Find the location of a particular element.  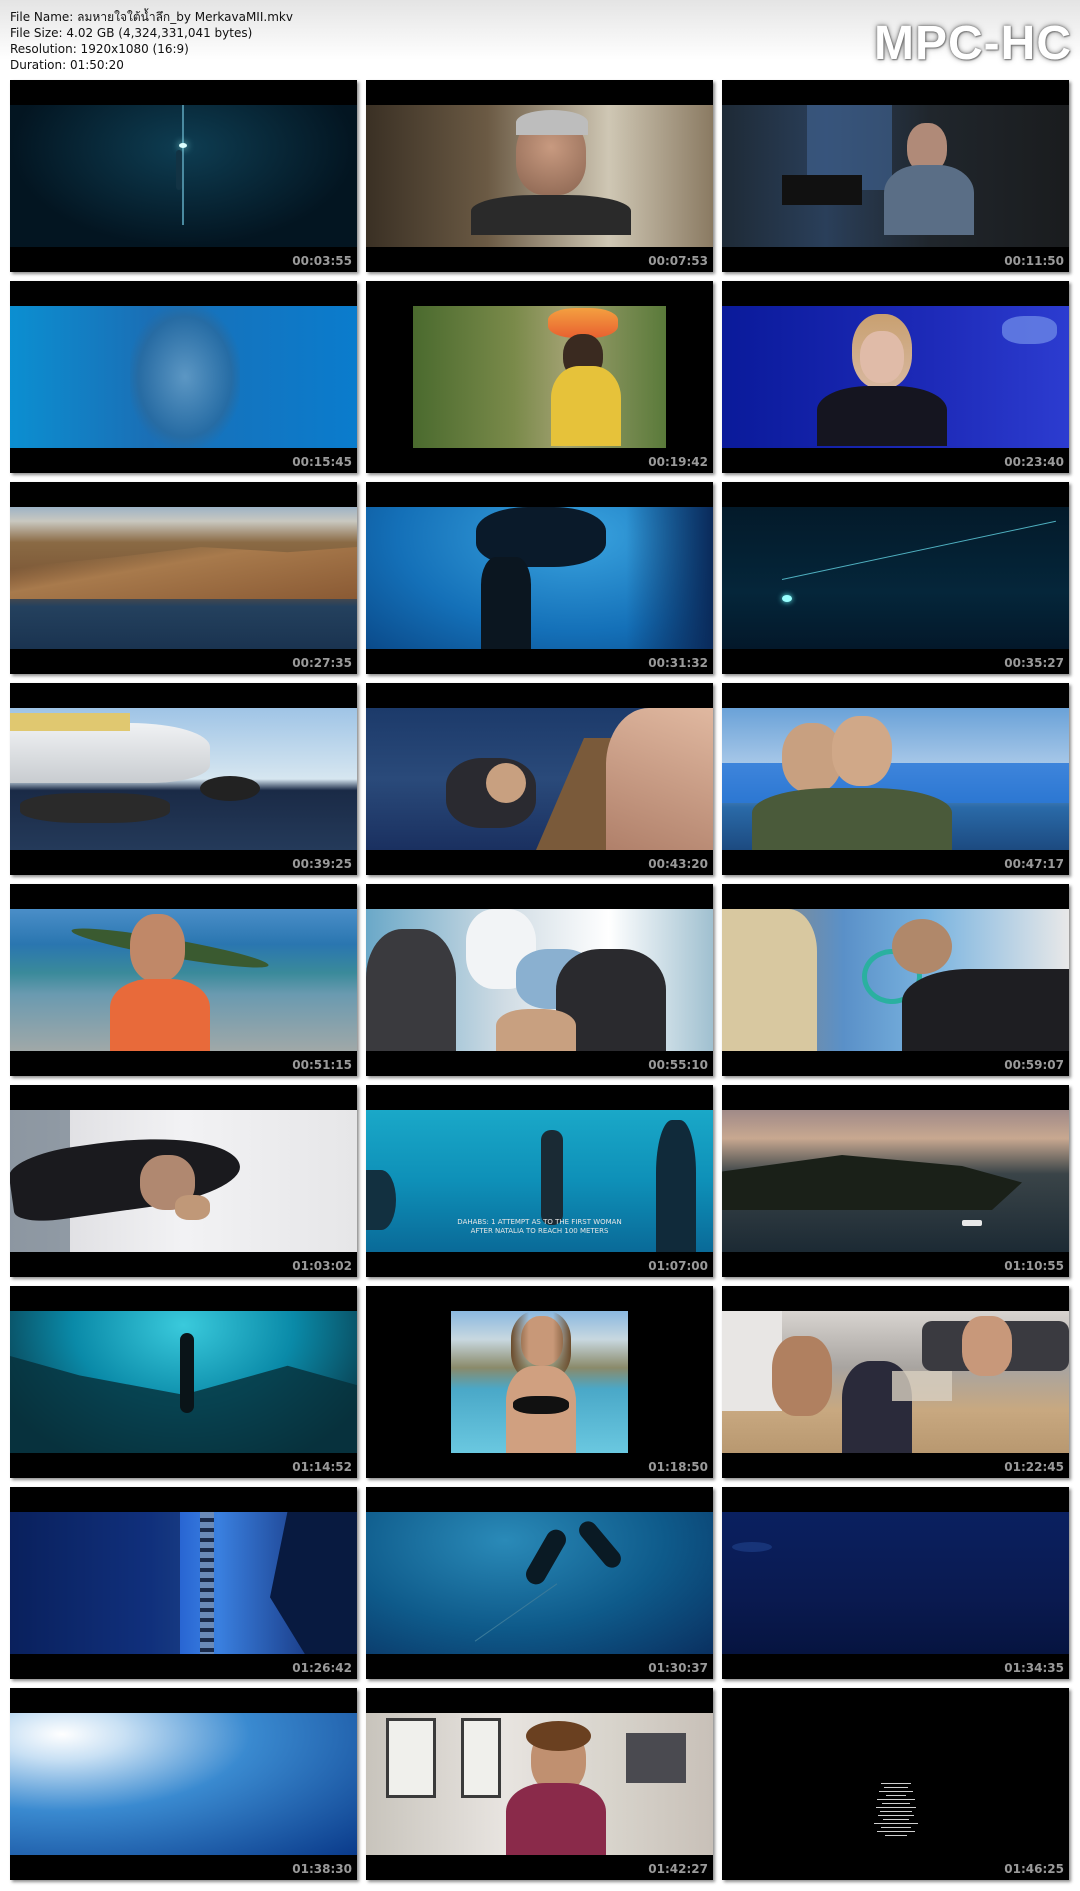

timestamp: 01:14:52 is located at coordinates (322, 1467).